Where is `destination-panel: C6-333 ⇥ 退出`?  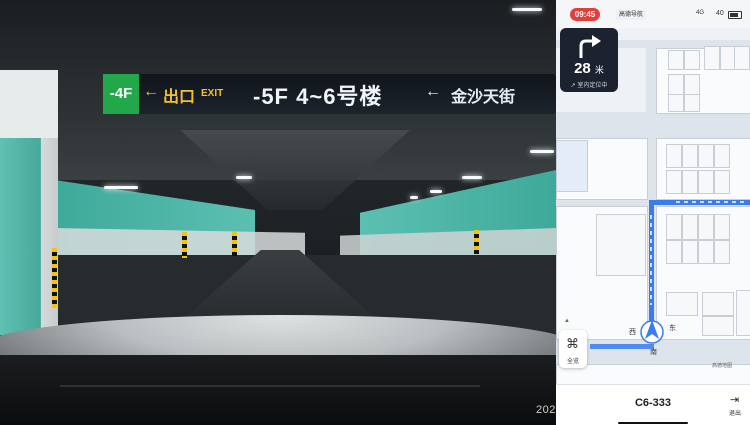 destination-panel: C6-333 ⇥ 退出 is located at coordinates (653, 404).